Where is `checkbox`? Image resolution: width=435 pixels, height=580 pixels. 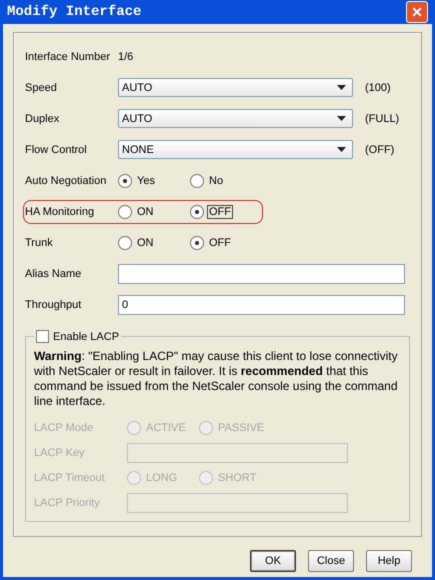 checkbox is located at coordinates (42, 336).